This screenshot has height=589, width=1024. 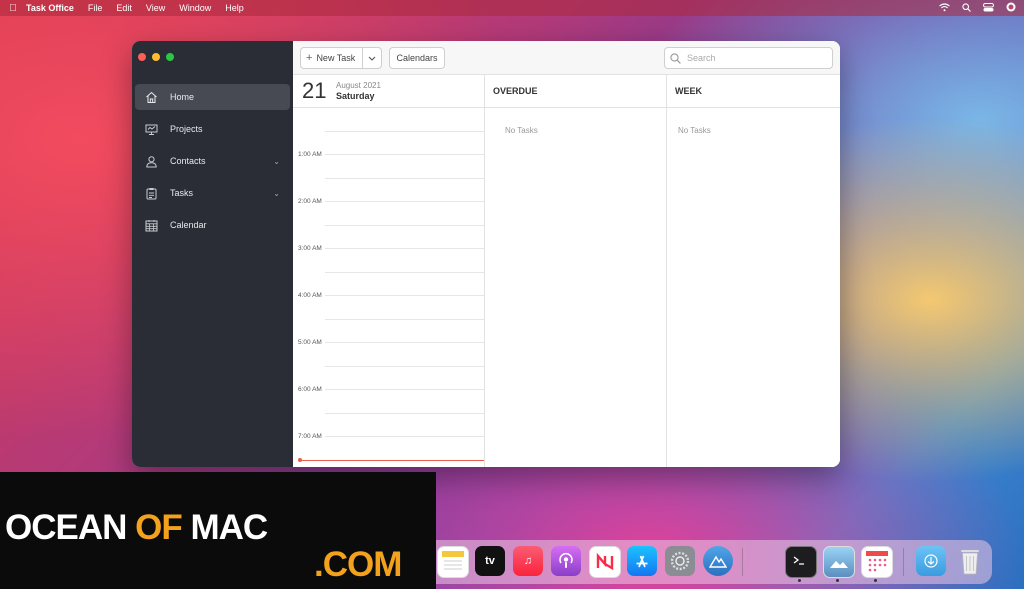 I want to click on zoom-window-button, so click(x=170, y=57).